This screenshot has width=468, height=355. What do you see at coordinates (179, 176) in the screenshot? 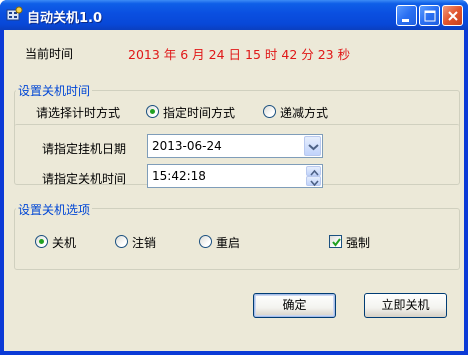
I see `time-value: 15:42:18` at bounding box center [179, 176].